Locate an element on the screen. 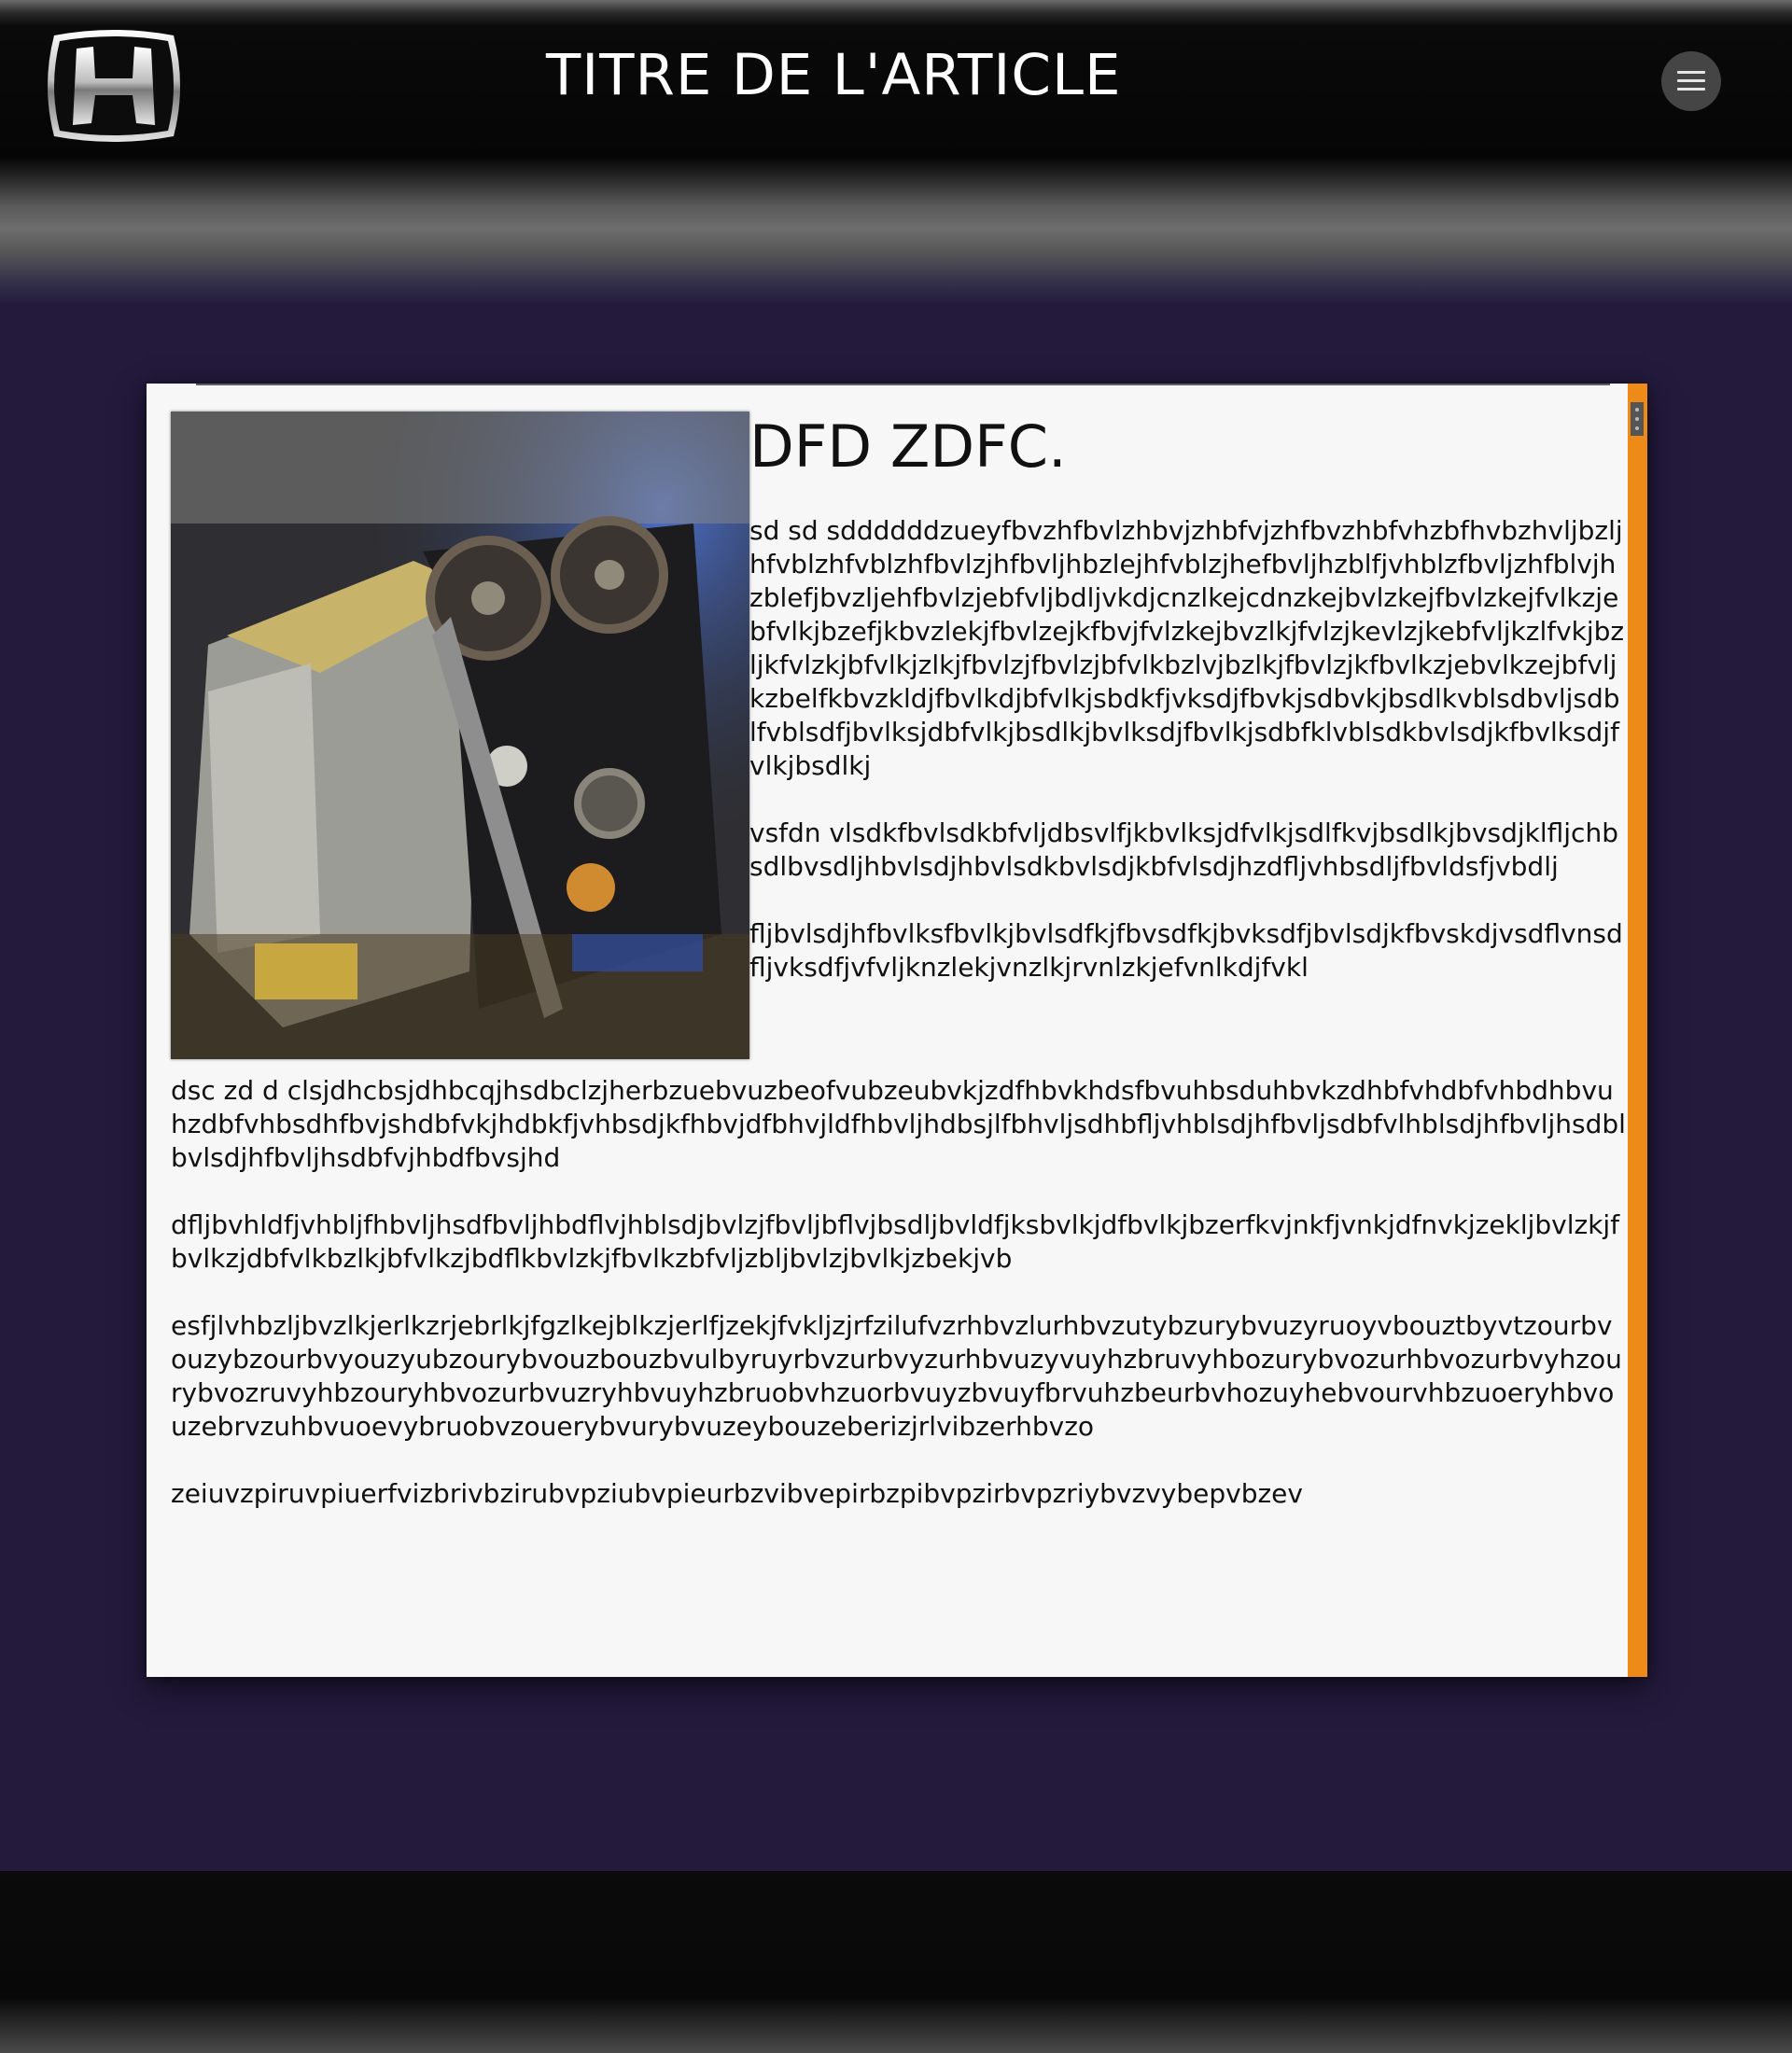 The width and height of the screenshot is (1792, 2053). honda-logo-icon is located at coordinates (114, 86).